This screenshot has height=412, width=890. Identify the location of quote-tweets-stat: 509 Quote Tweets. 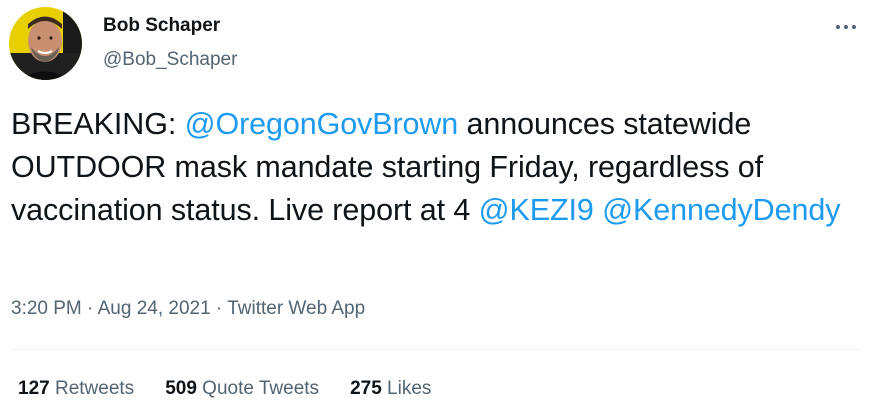
(242, 389).